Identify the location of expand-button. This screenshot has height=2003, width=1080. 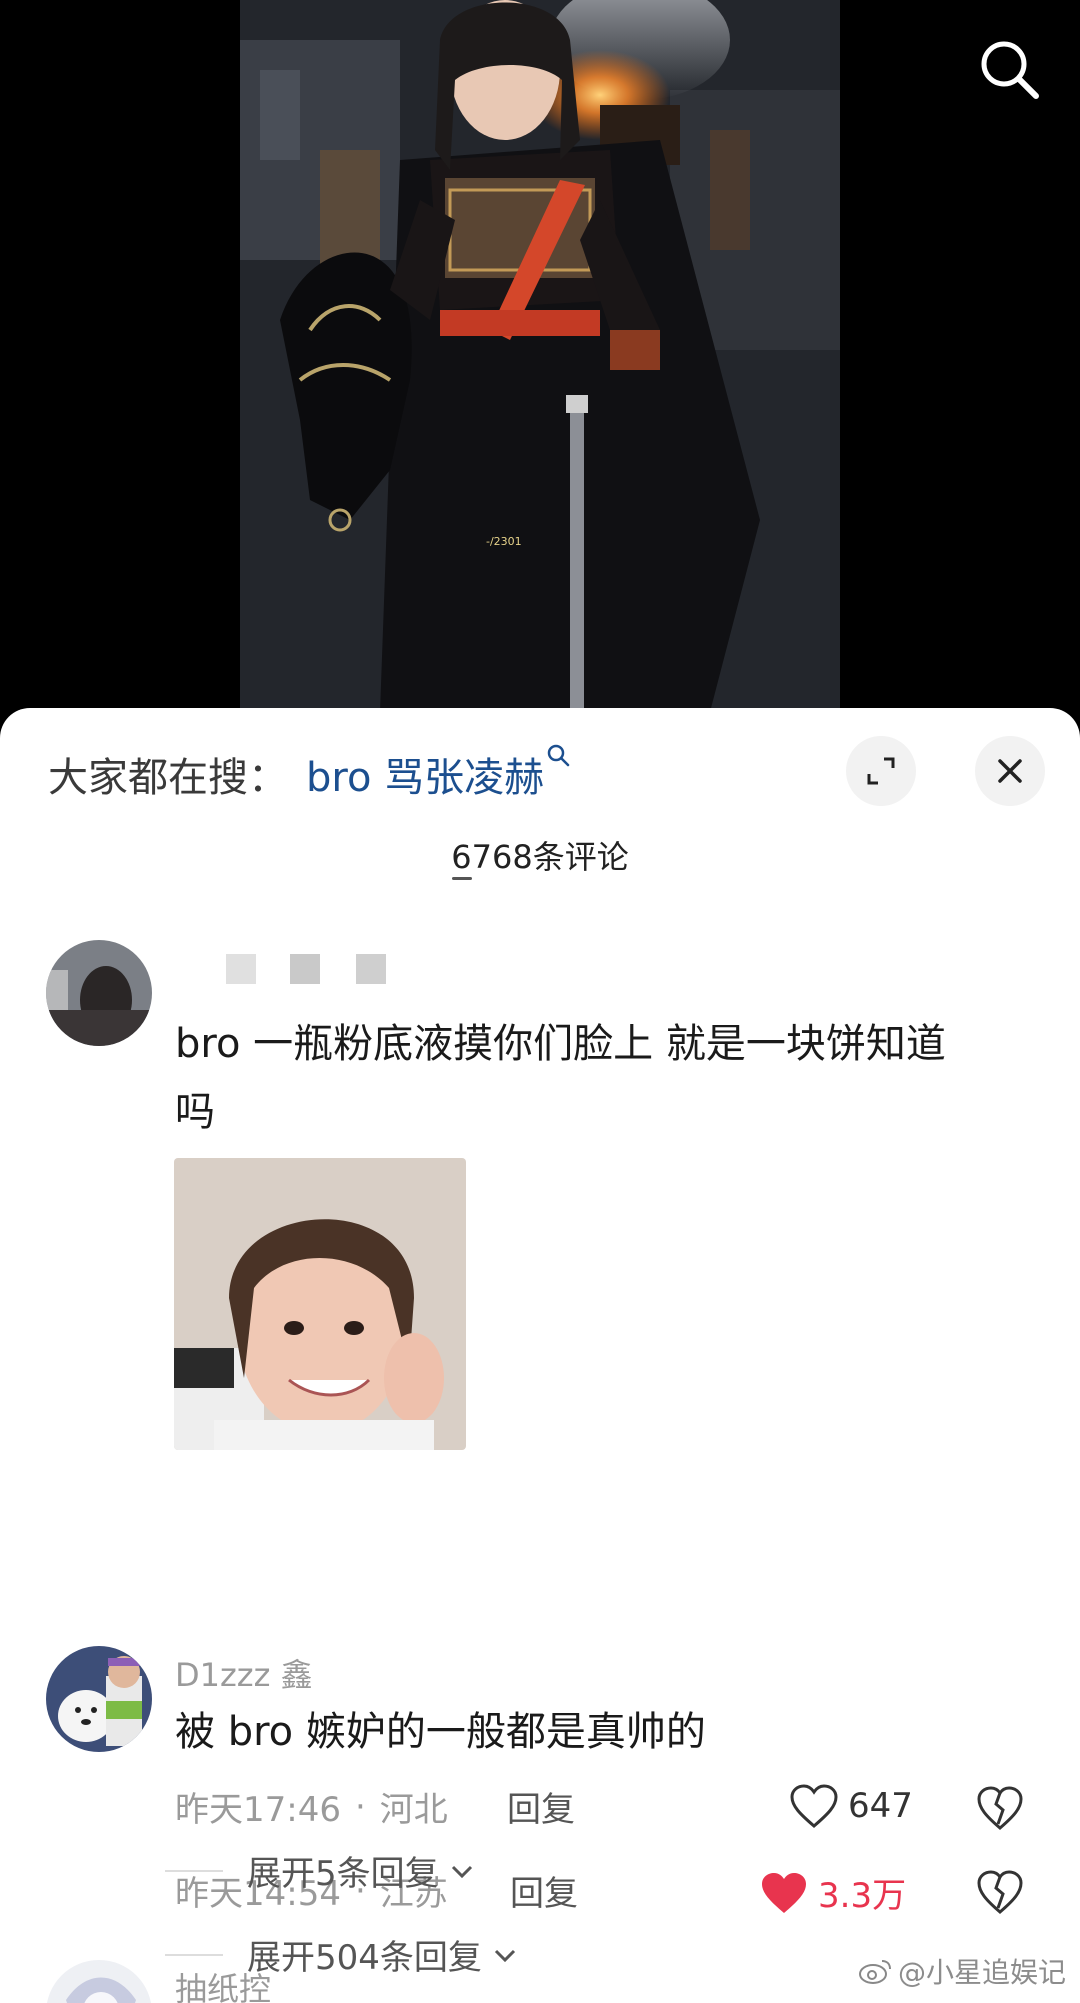
(881, 771).